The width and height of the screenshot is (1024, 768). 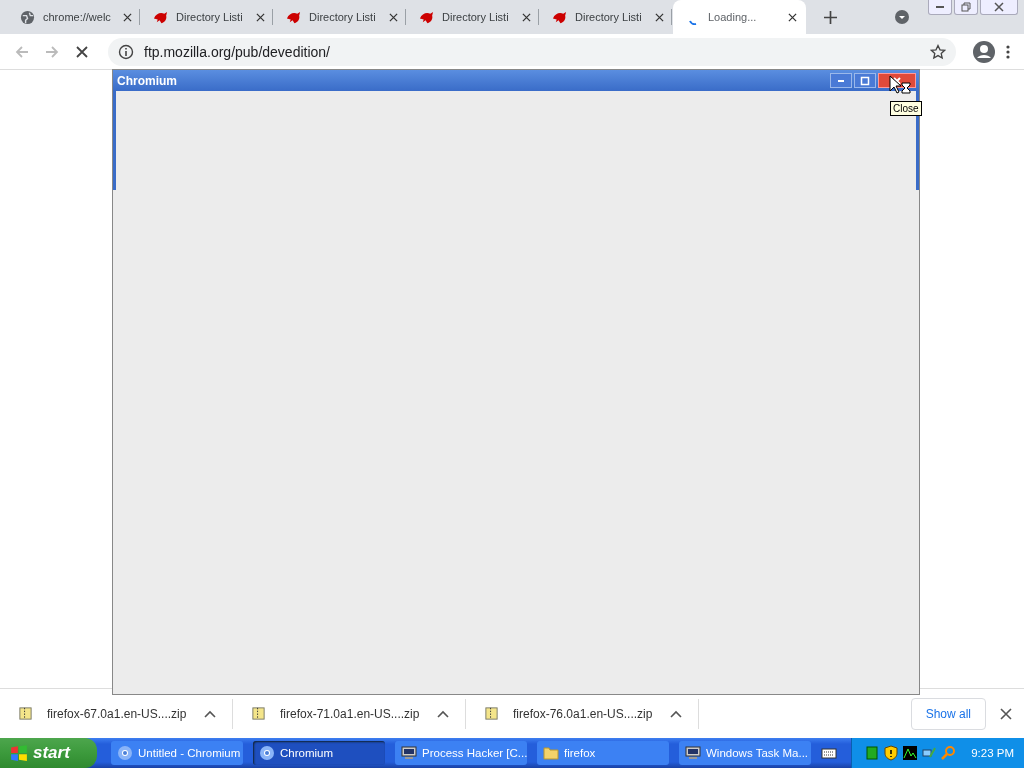 What do you see at coordinates (237, 51) in the screenshot?
I see `url-text: ftp.mozilla.org/pub/devedition/` at bounding box center [237, 51].